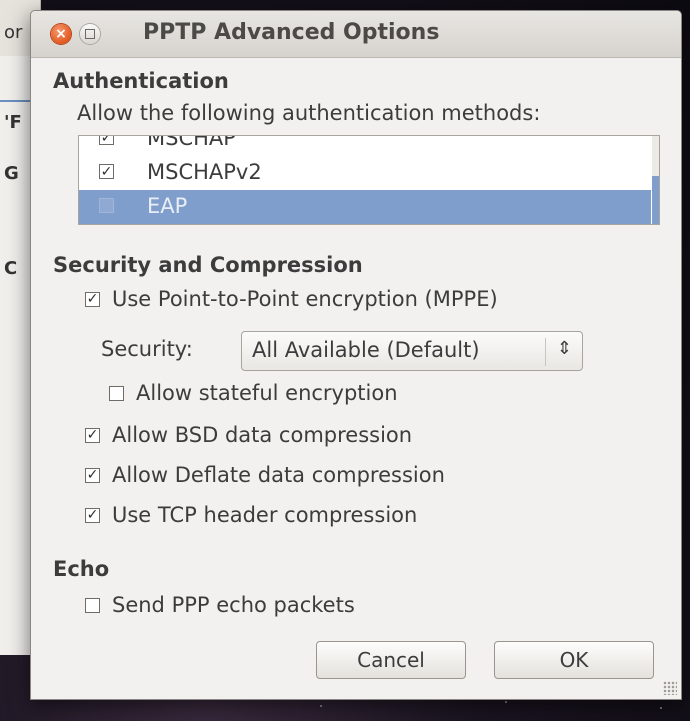  I want to click on list-item-mschapv2: ✓ MSCHAPv2, so click(365, 173).